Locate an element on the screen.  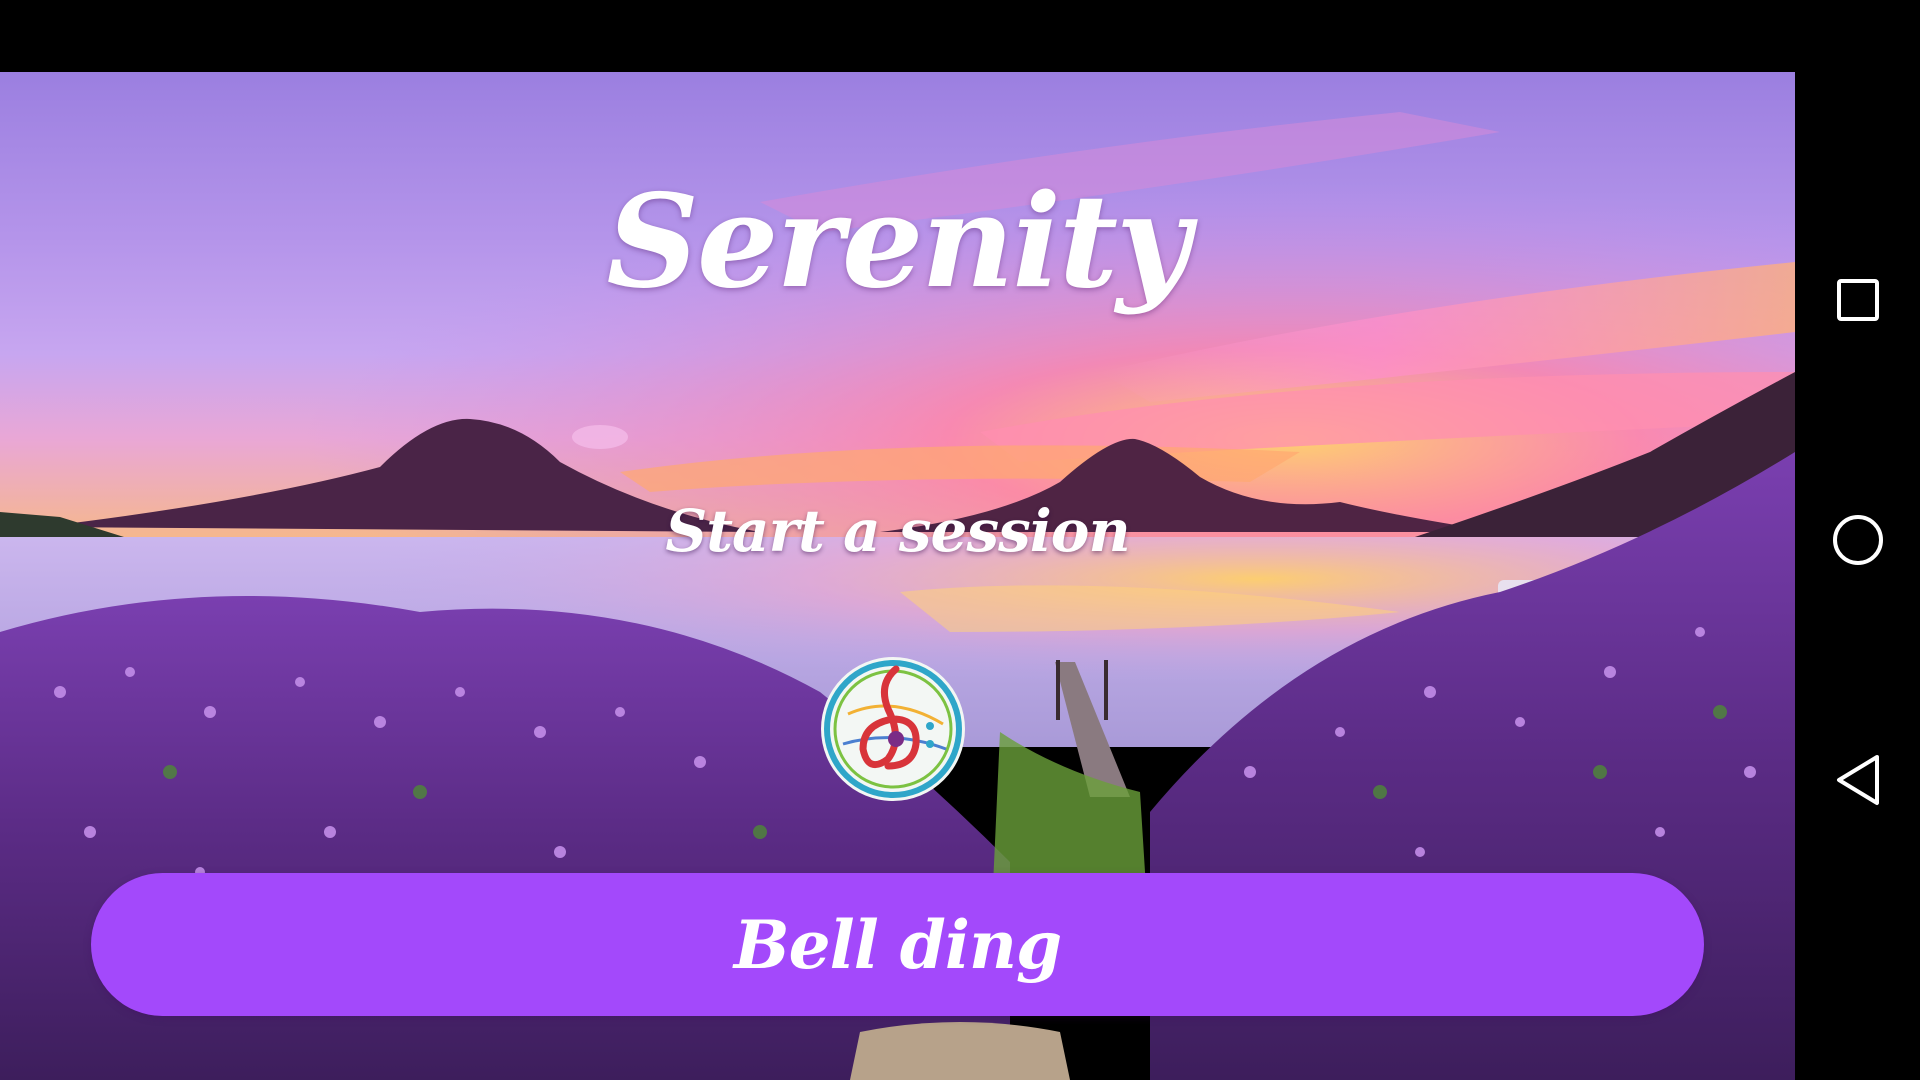
start-session-heading: Start a session is located at coordinates (897, 531).